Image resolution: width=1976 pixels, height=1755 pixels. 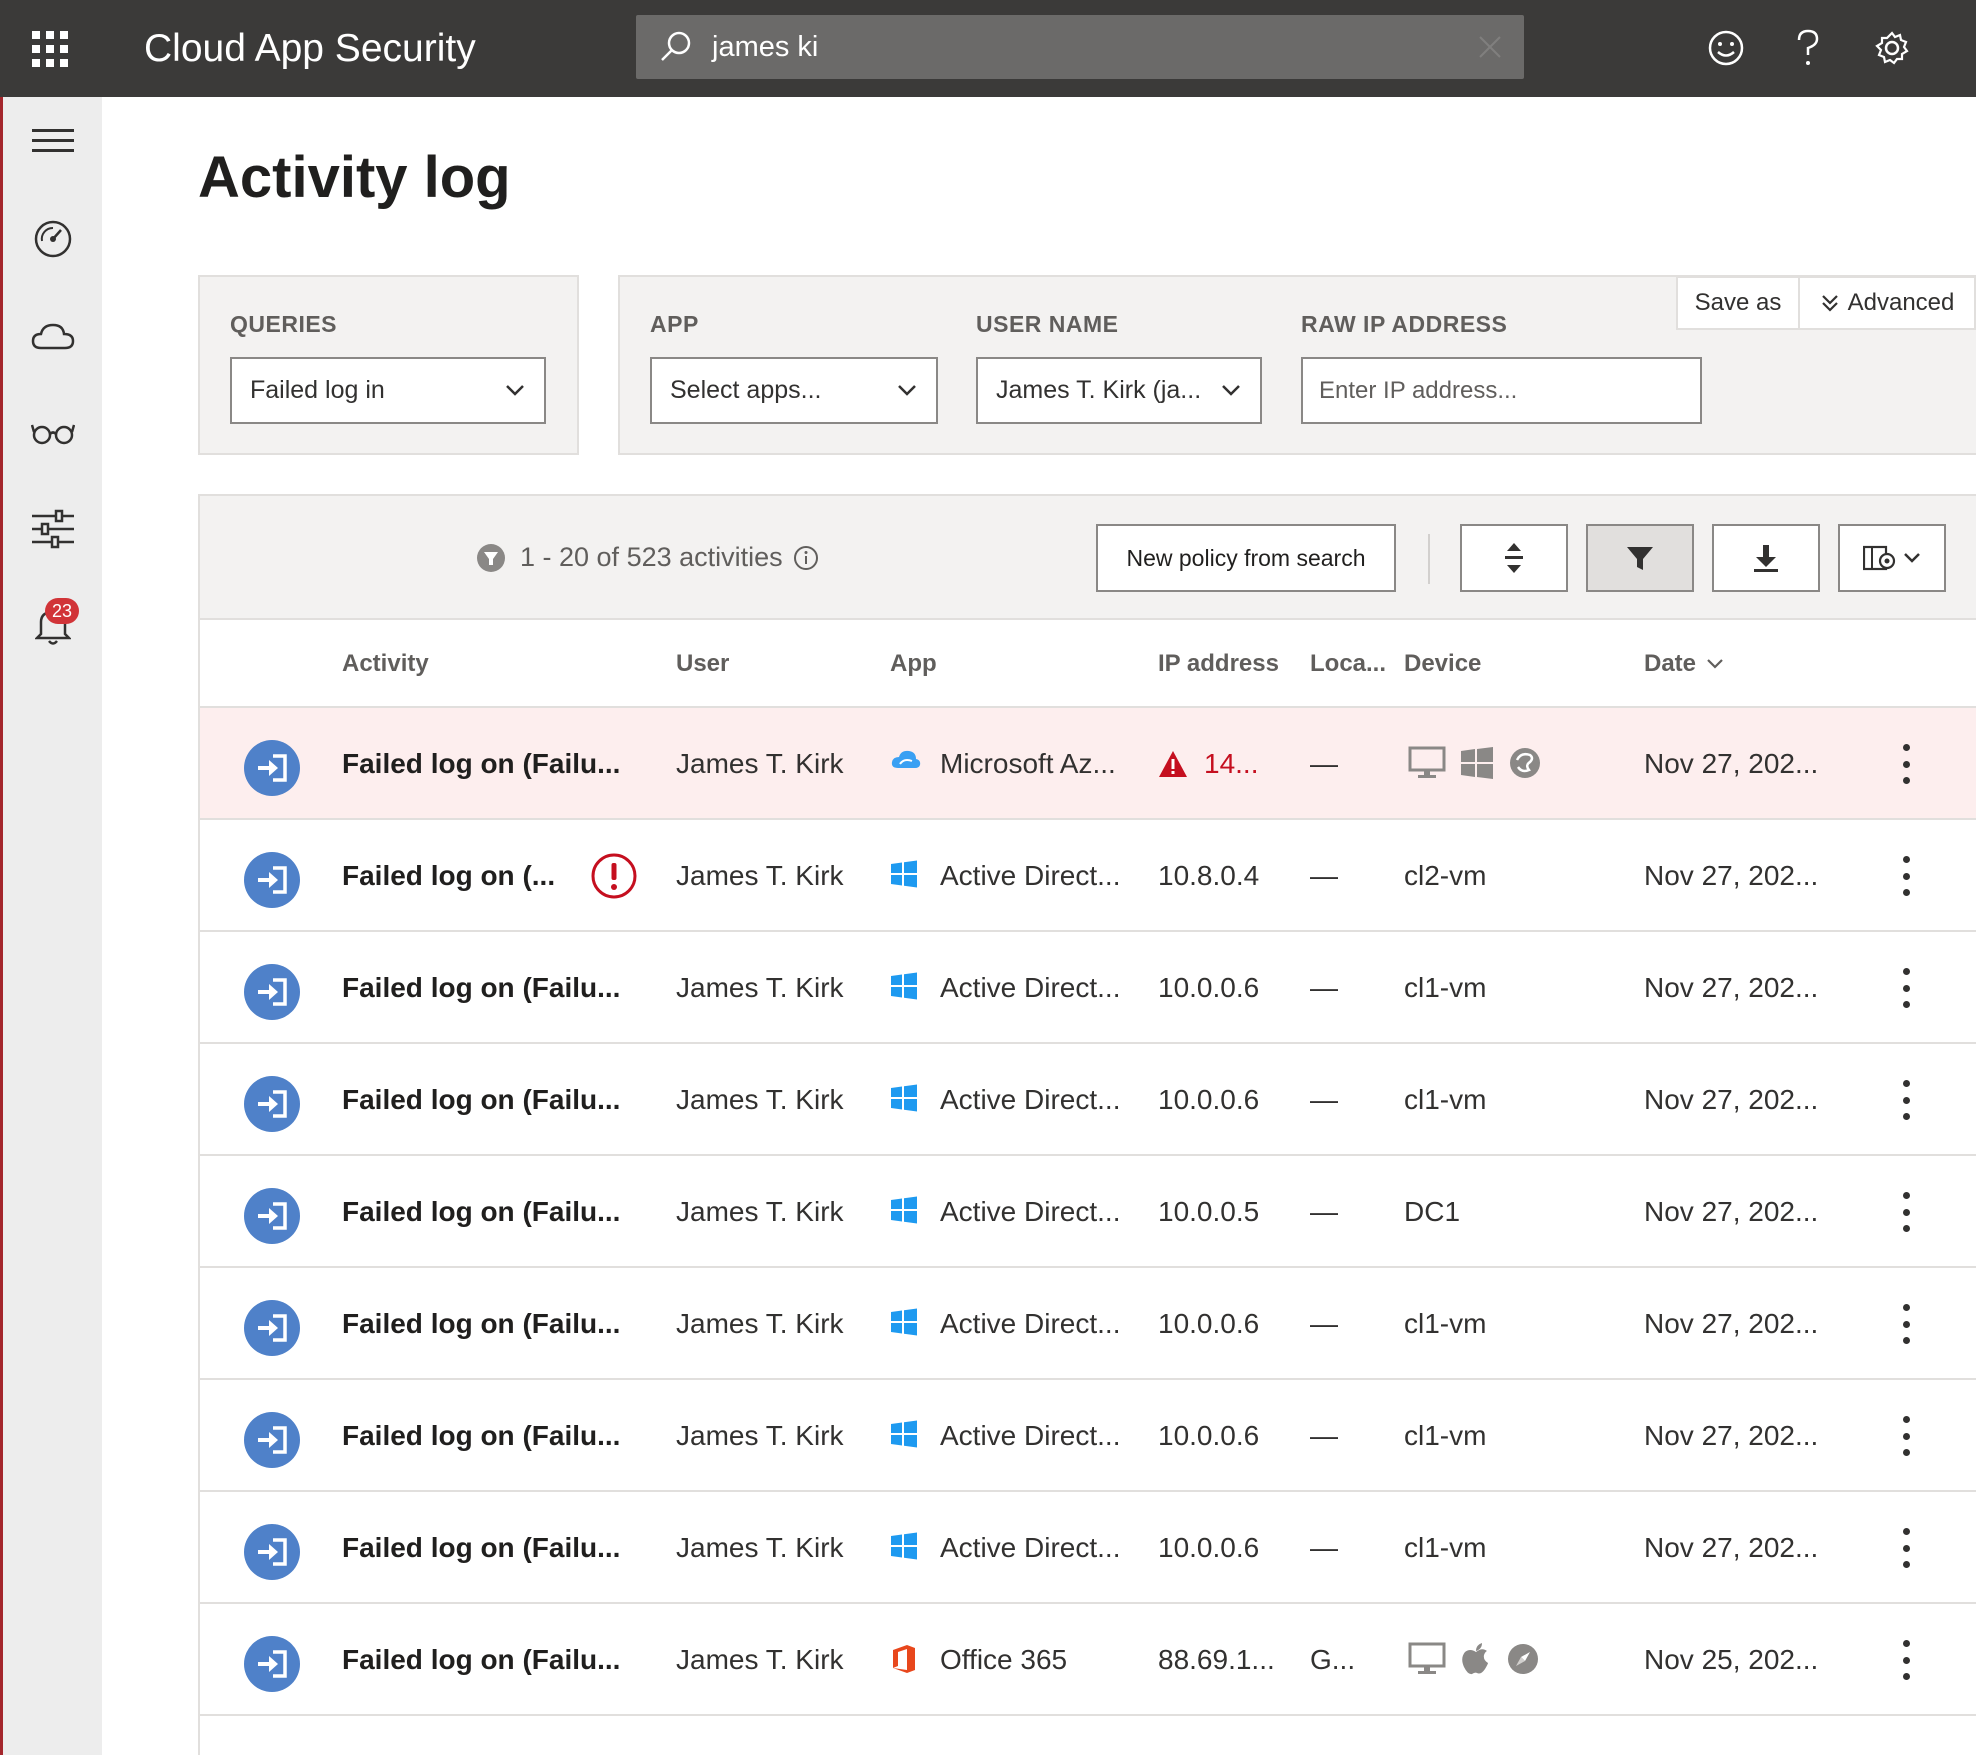 I want to click on app-title: Cloud App Security, so click(x=390, y=49).